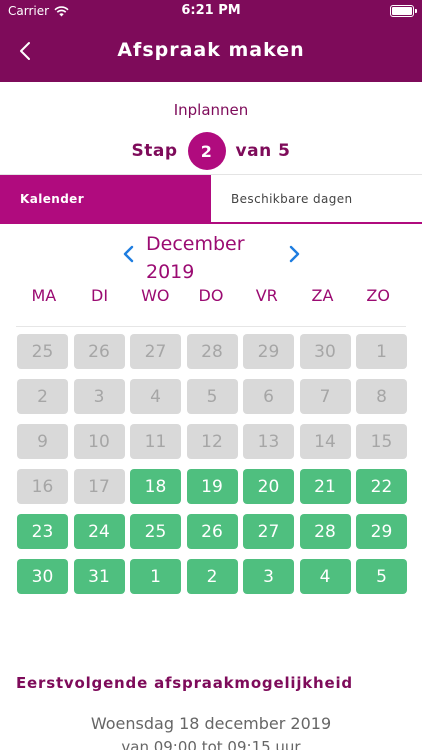 Image resolution: width=422 pixels, height=750 pixels. I want to click on calendar-day-available: 18, so click(155, 486).